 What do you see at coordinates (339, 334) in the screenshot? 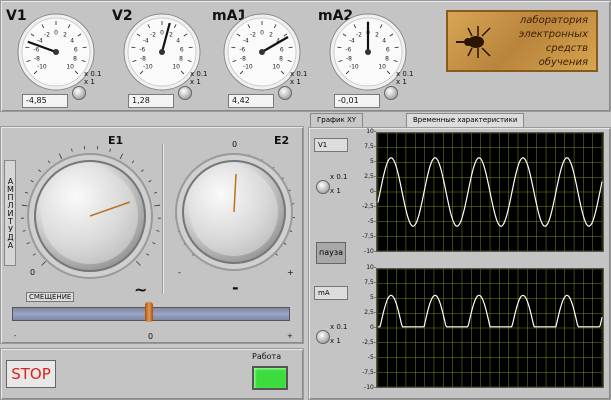
I see `scope2-range-labels: x 0.1 x 1` at bounding box center [339, 334].